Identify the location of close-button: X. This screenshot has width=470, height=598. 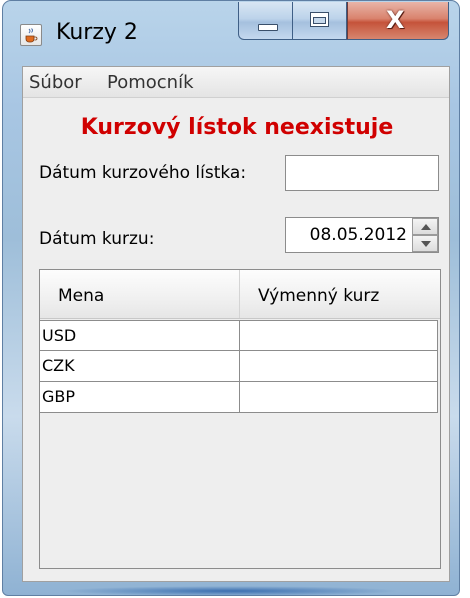
(398, 21).